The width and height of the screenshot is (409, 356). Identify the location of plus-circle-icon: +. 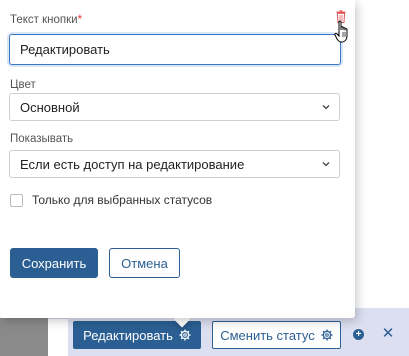
(358, 334).